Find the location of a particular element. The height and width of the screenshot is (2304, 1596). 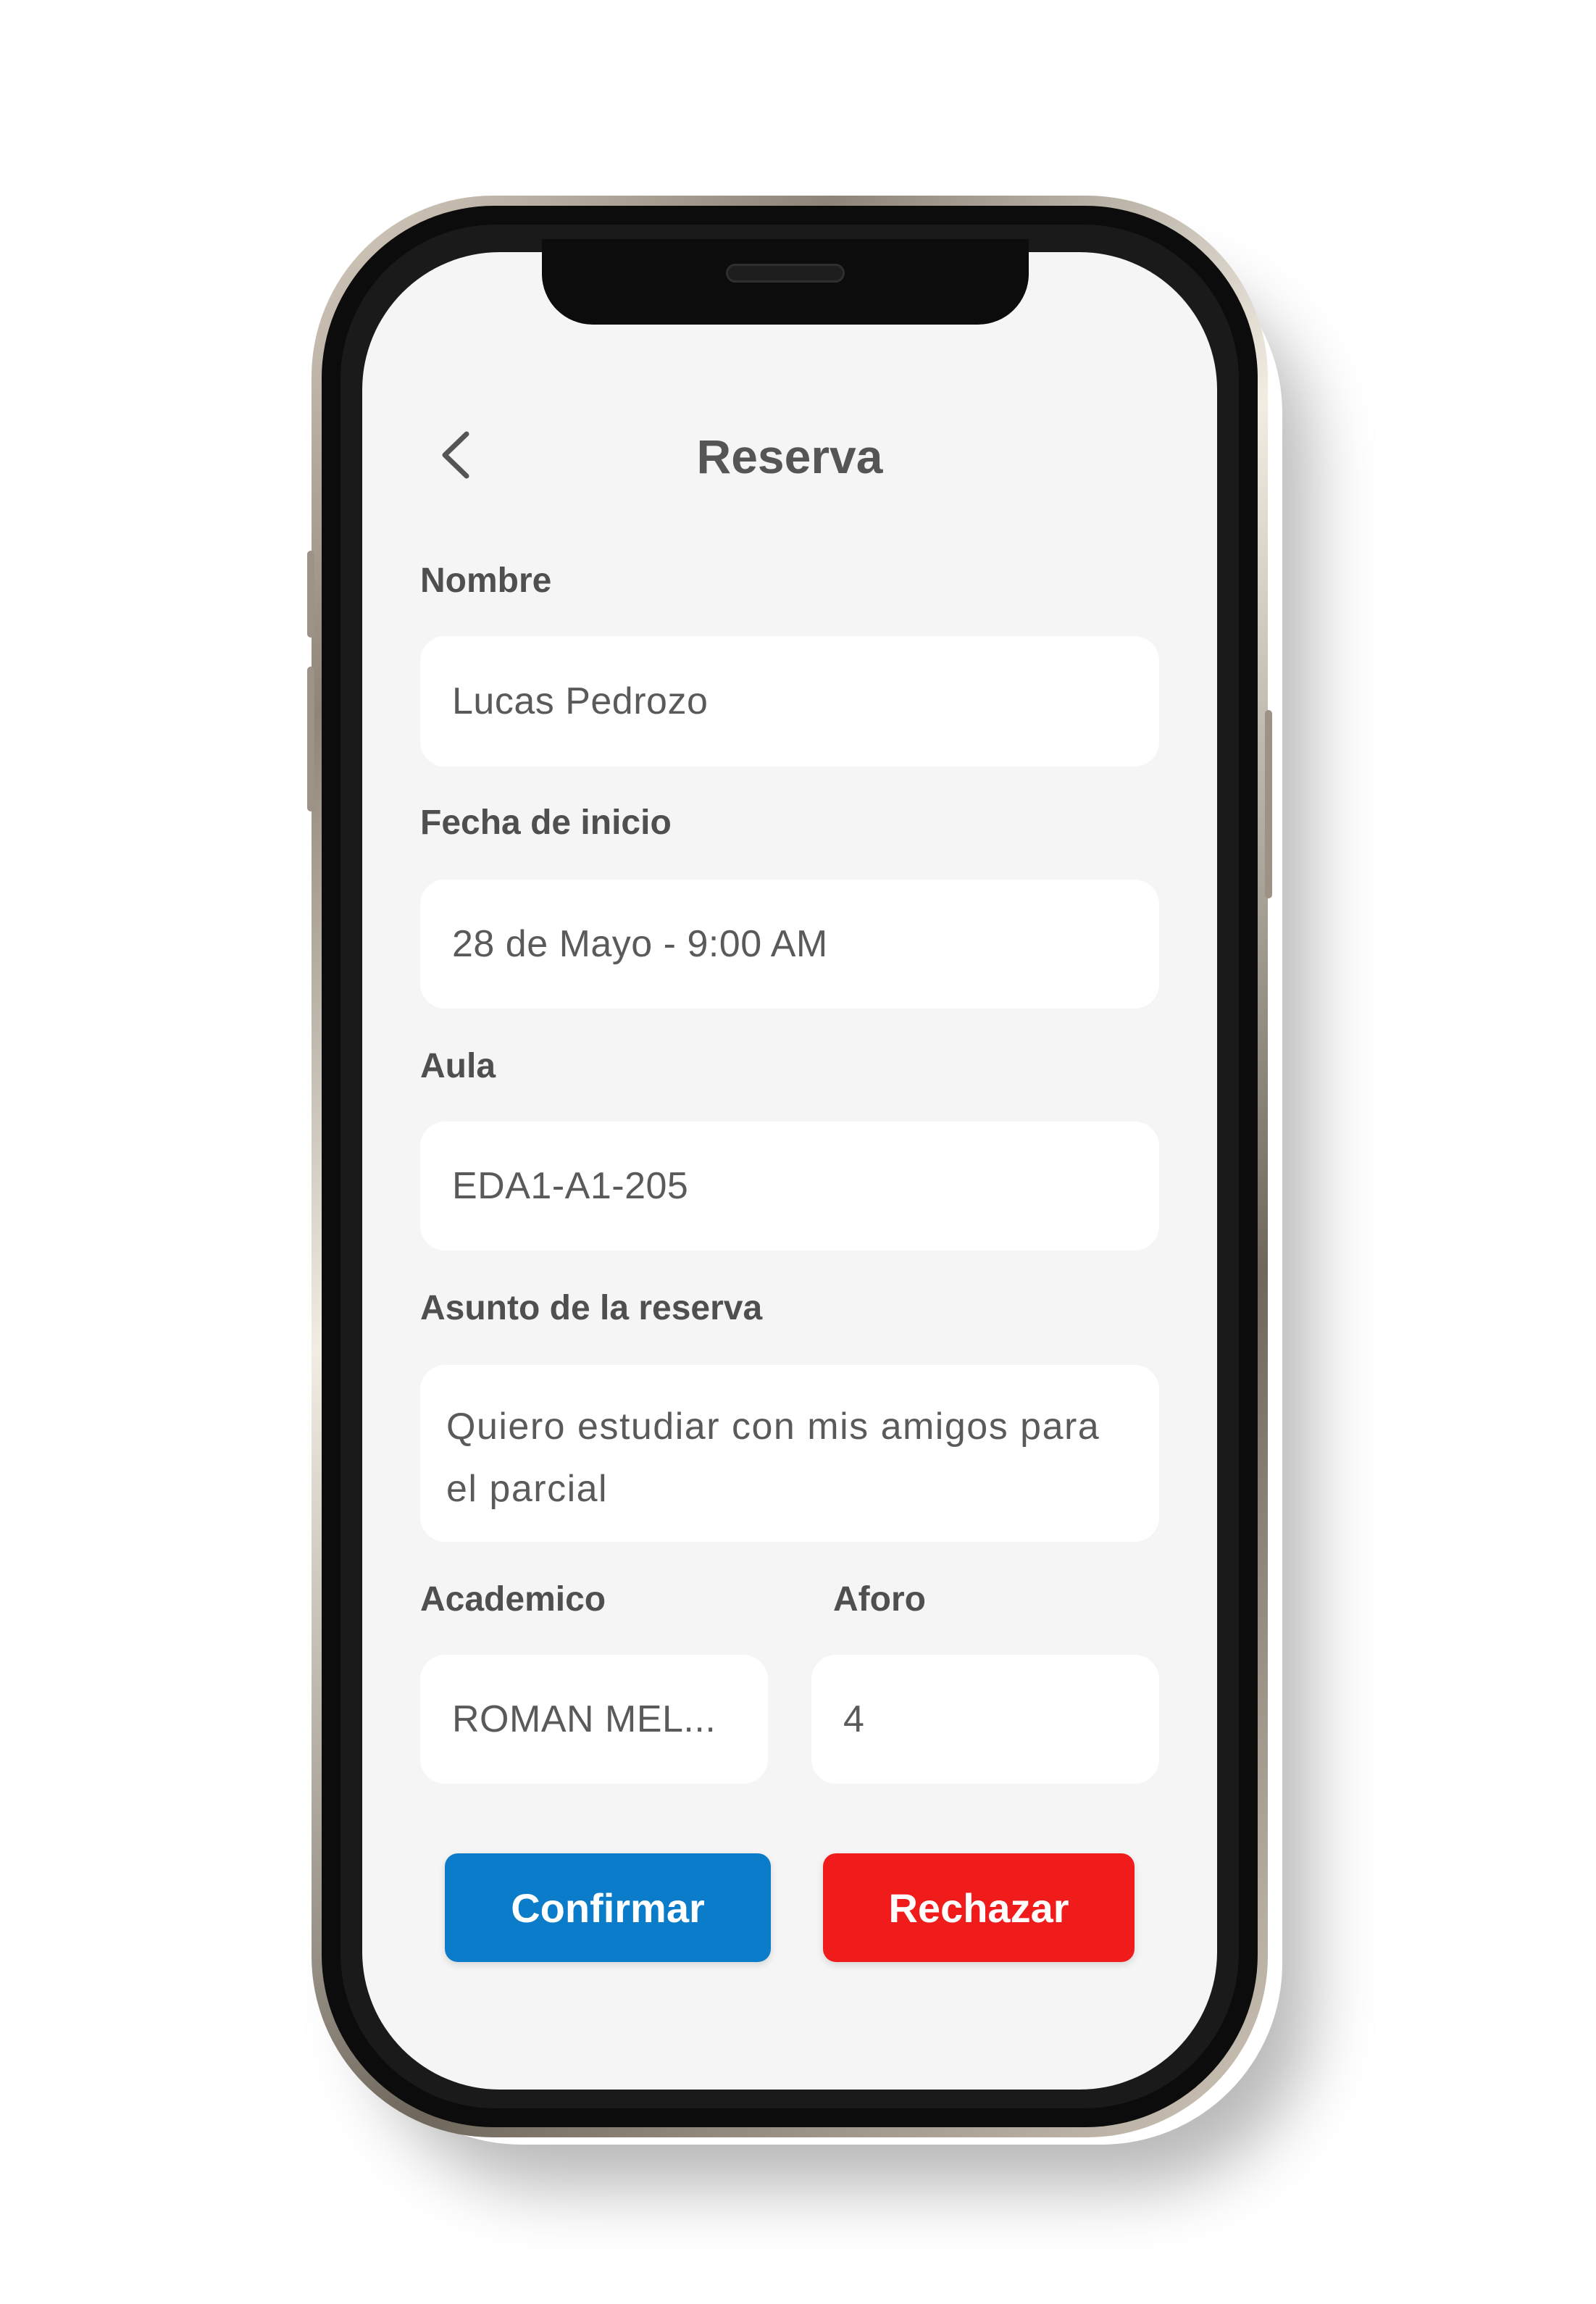

aforo-field: 4 is located at coordinates (985, 1719).